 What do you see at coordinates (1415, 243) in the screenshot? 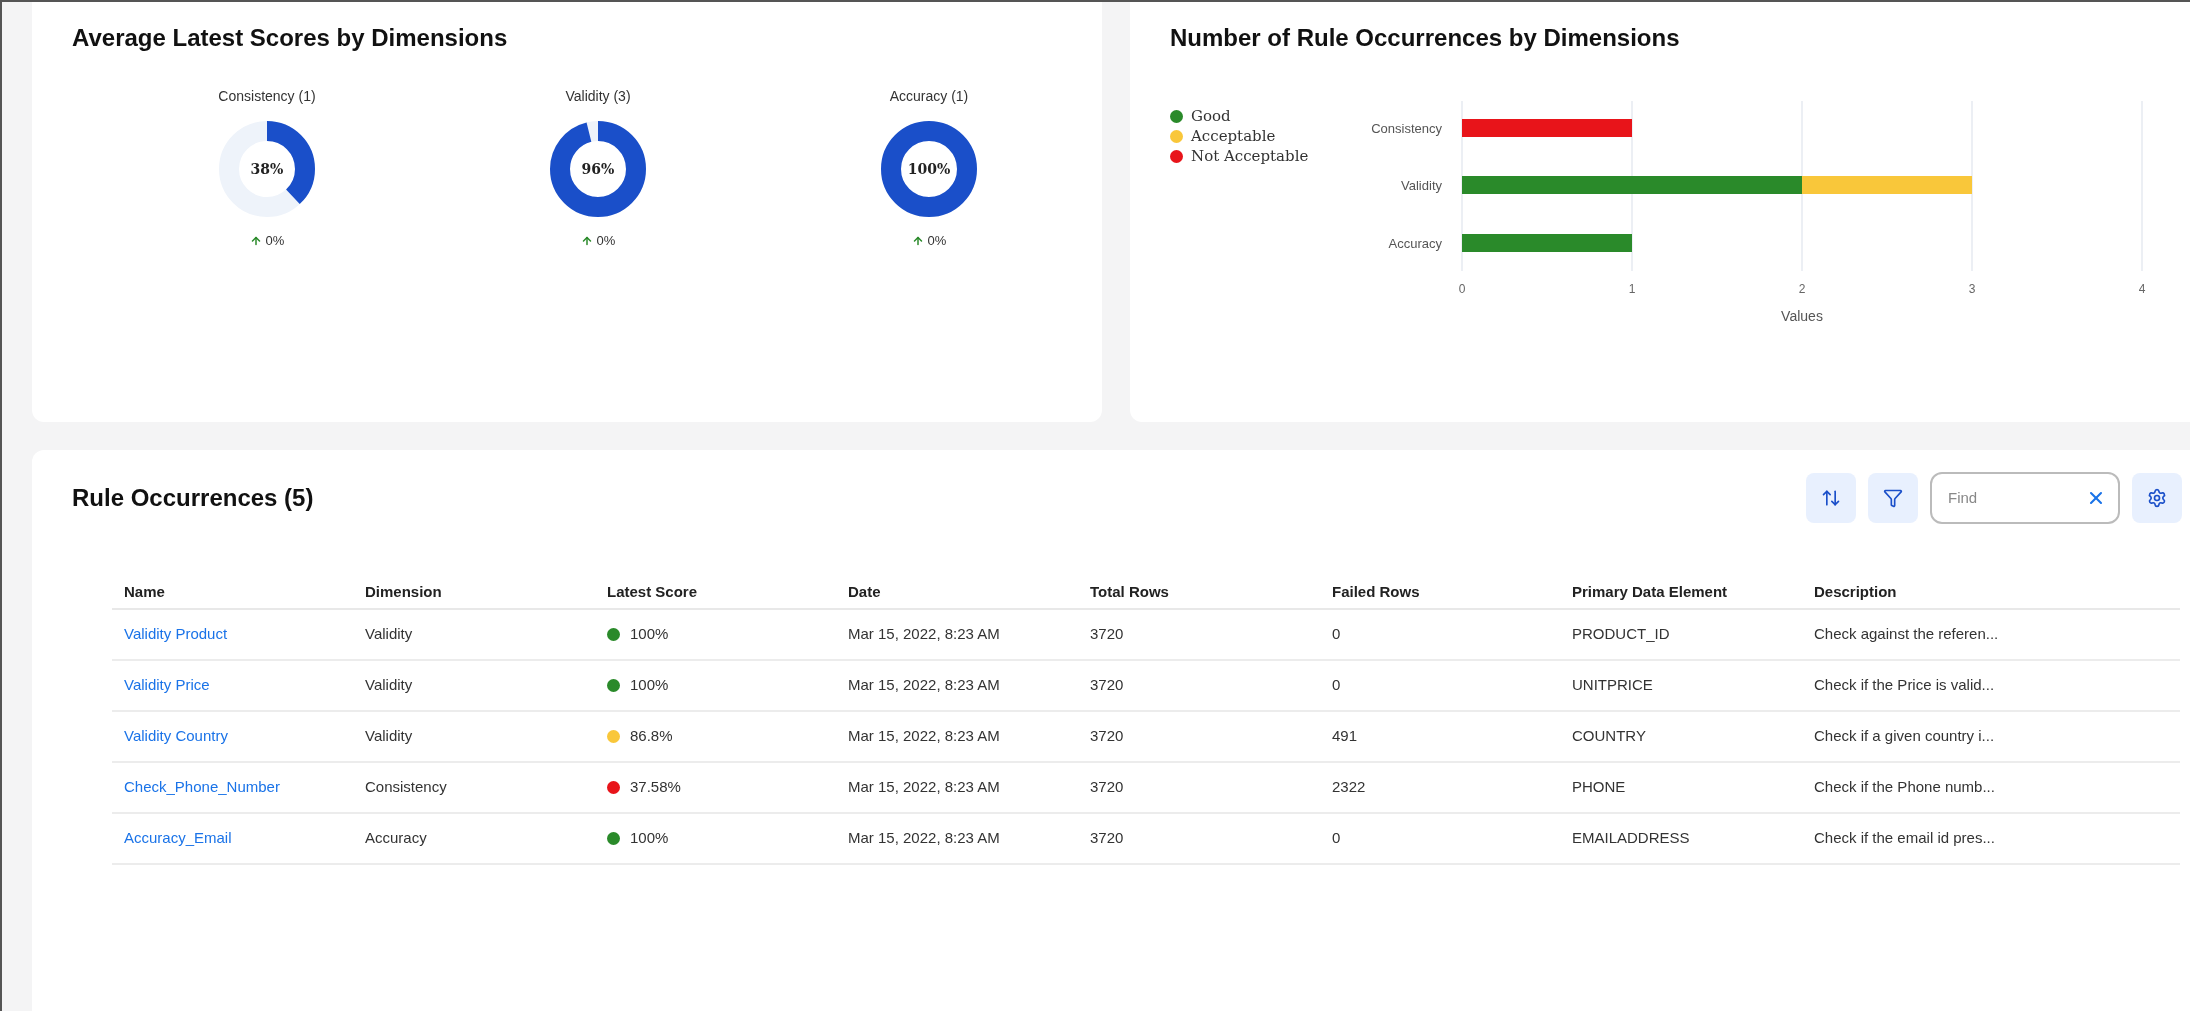
I see `category-label: Accuracy` at bounding box center [1415, 243].